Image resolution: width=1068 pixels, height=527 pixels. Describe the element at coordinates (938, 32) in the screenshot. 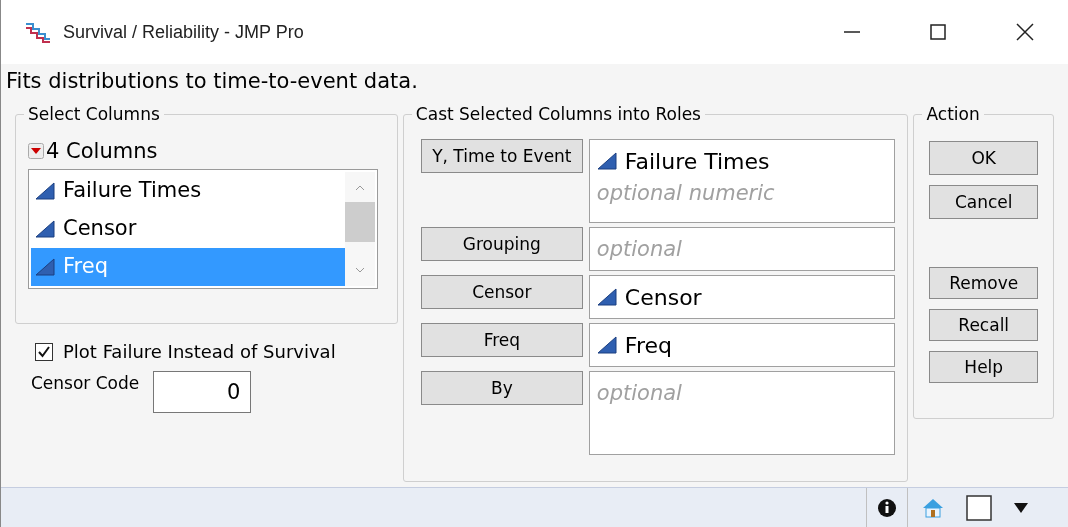

I see `maximize-icon` at that location.